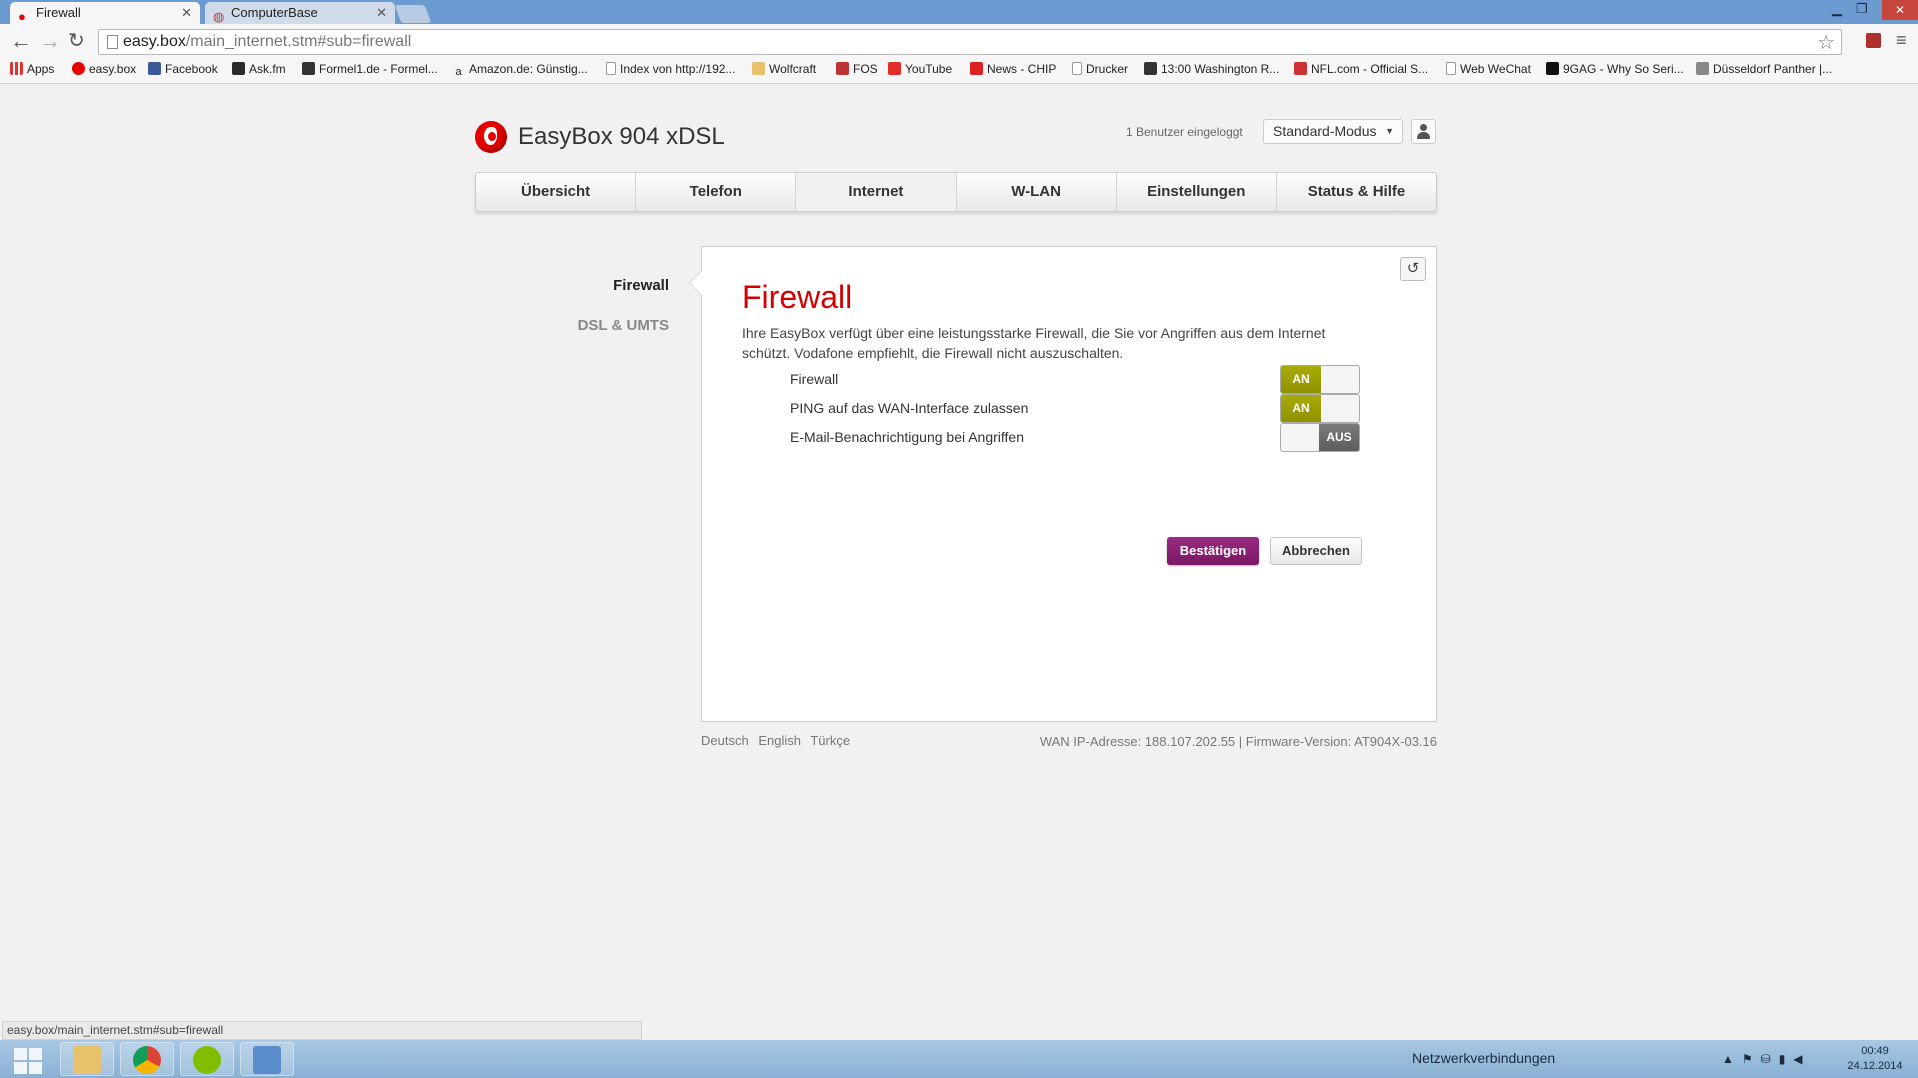 The width and height of the screenshot is (1918, 1078). What do you see at coordinates (104, 69) in the screenshot?
I see `bookmark-easybox: easy.box` at bounding box center [104, 69].